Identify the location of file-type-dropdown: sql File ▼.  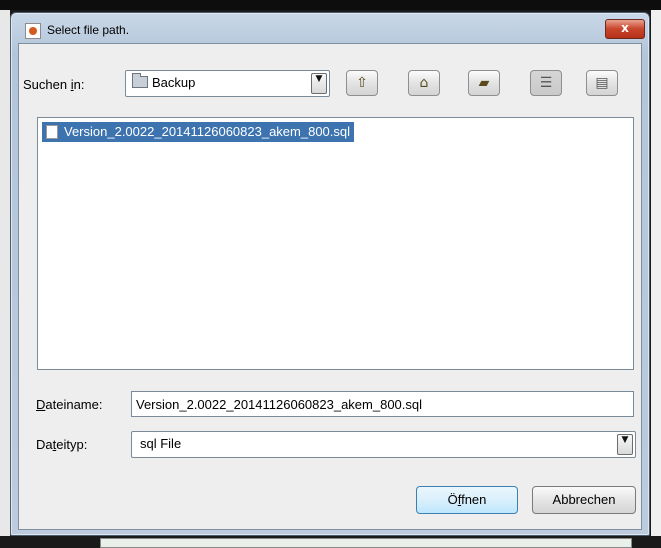
(383, 444).